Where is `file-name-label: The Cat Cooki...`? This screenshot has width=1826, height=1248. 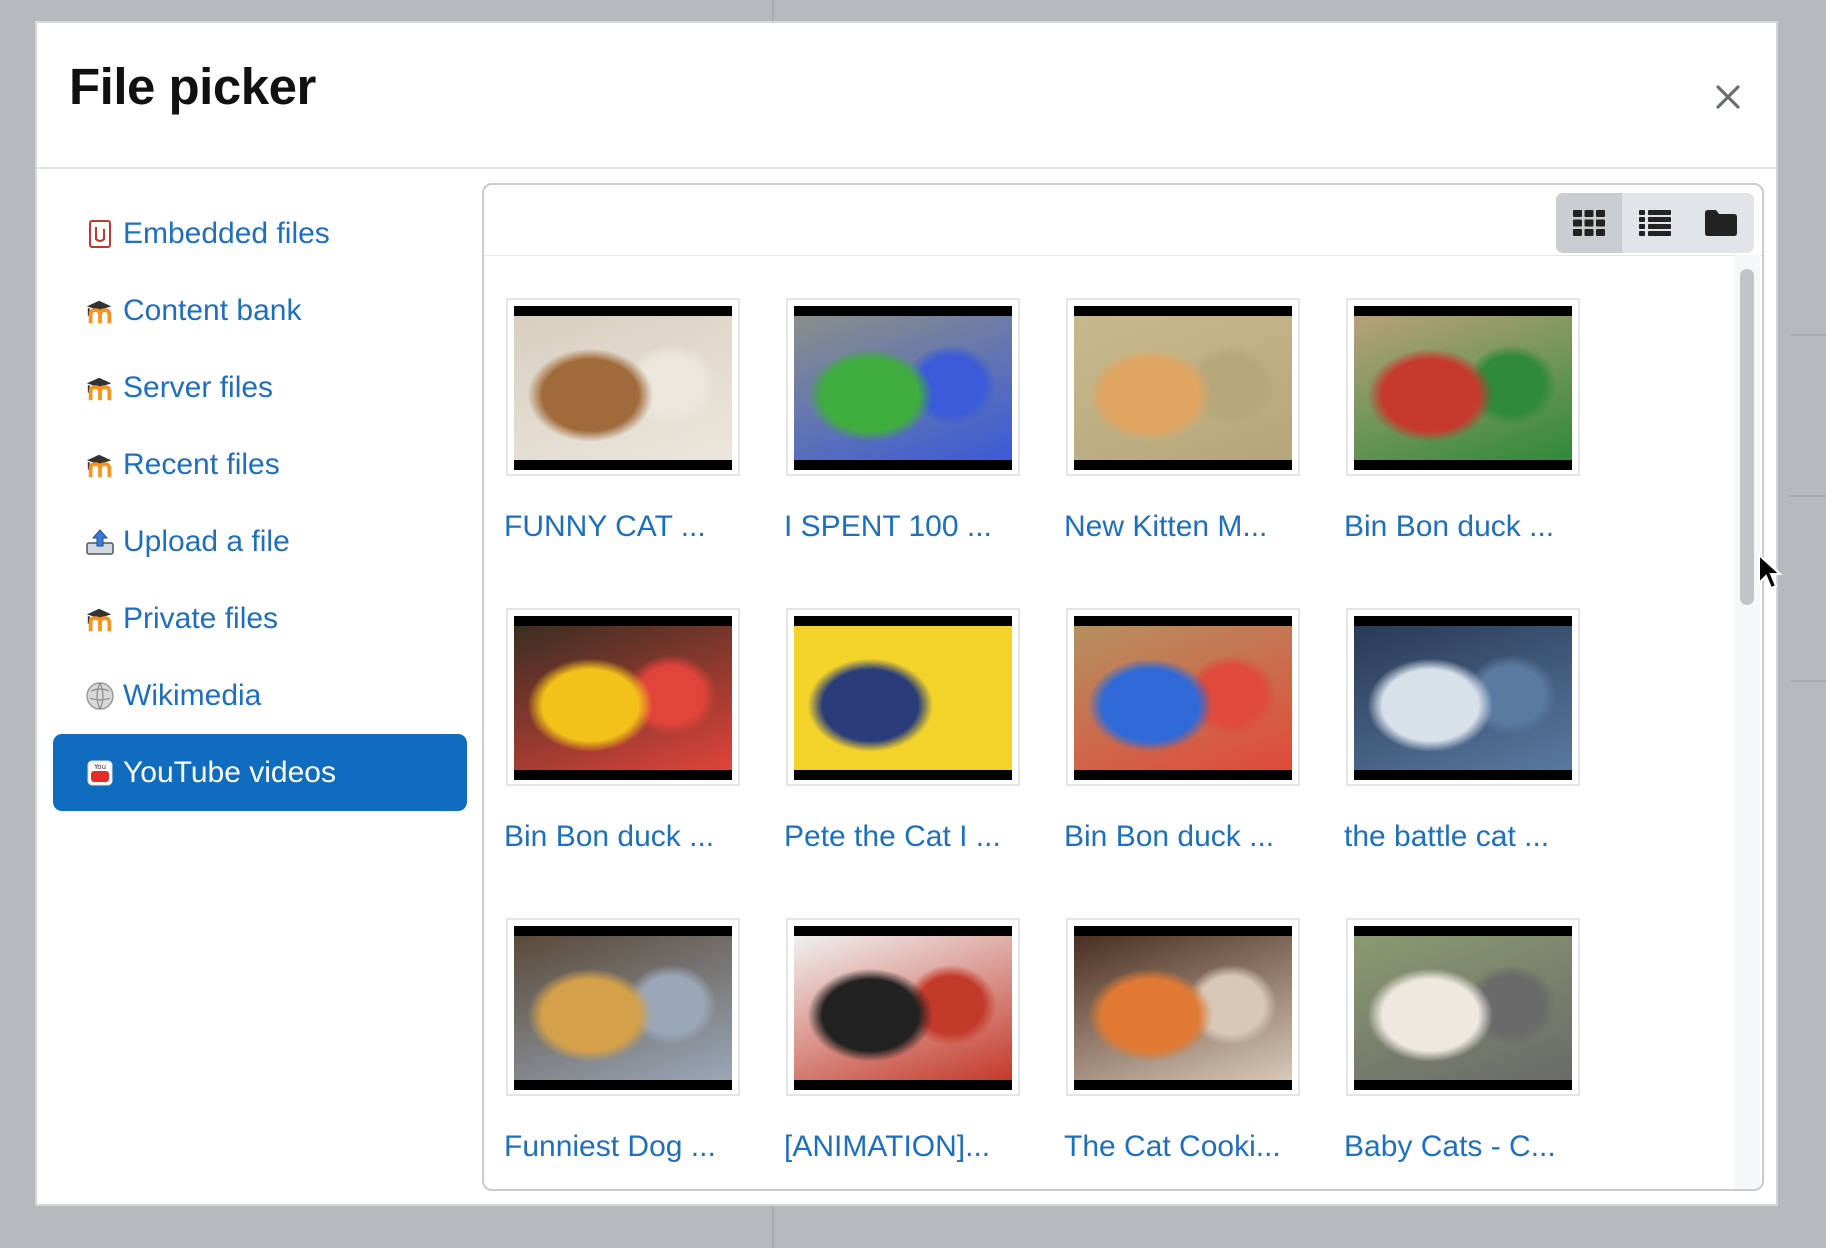
file-name-label: The Cat Cooki... is located at coordinates (1199, 1147).